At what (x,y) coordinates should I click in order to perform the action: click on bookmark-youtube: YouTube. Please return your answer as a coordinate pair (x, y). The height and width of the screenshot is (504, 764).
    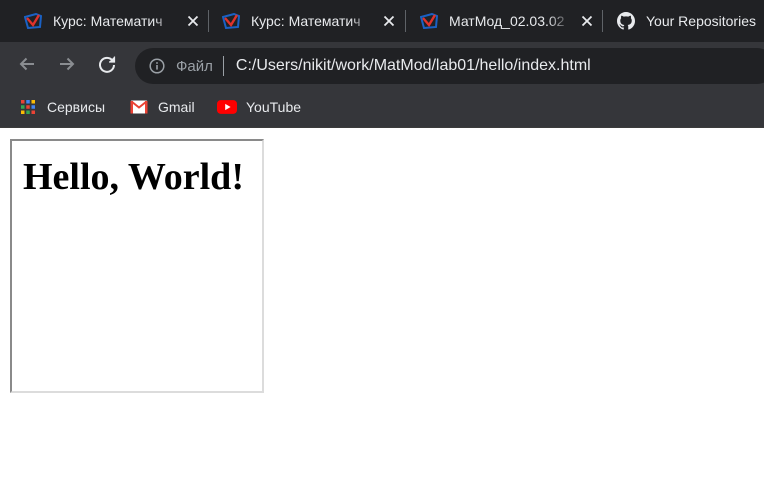
    Looking at the image, I should click on (259, 107).